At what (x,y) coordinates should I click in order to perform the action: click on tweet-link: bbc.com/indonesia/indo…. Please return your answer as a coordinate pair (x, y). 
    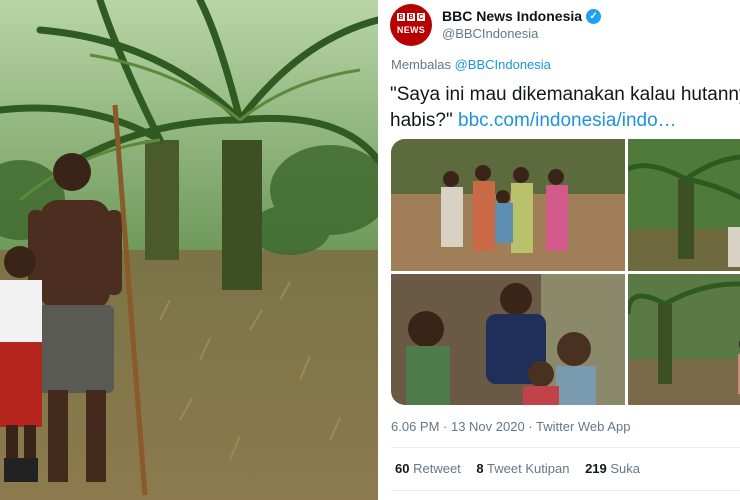
    Looking at the image, I should click on (567, 120).